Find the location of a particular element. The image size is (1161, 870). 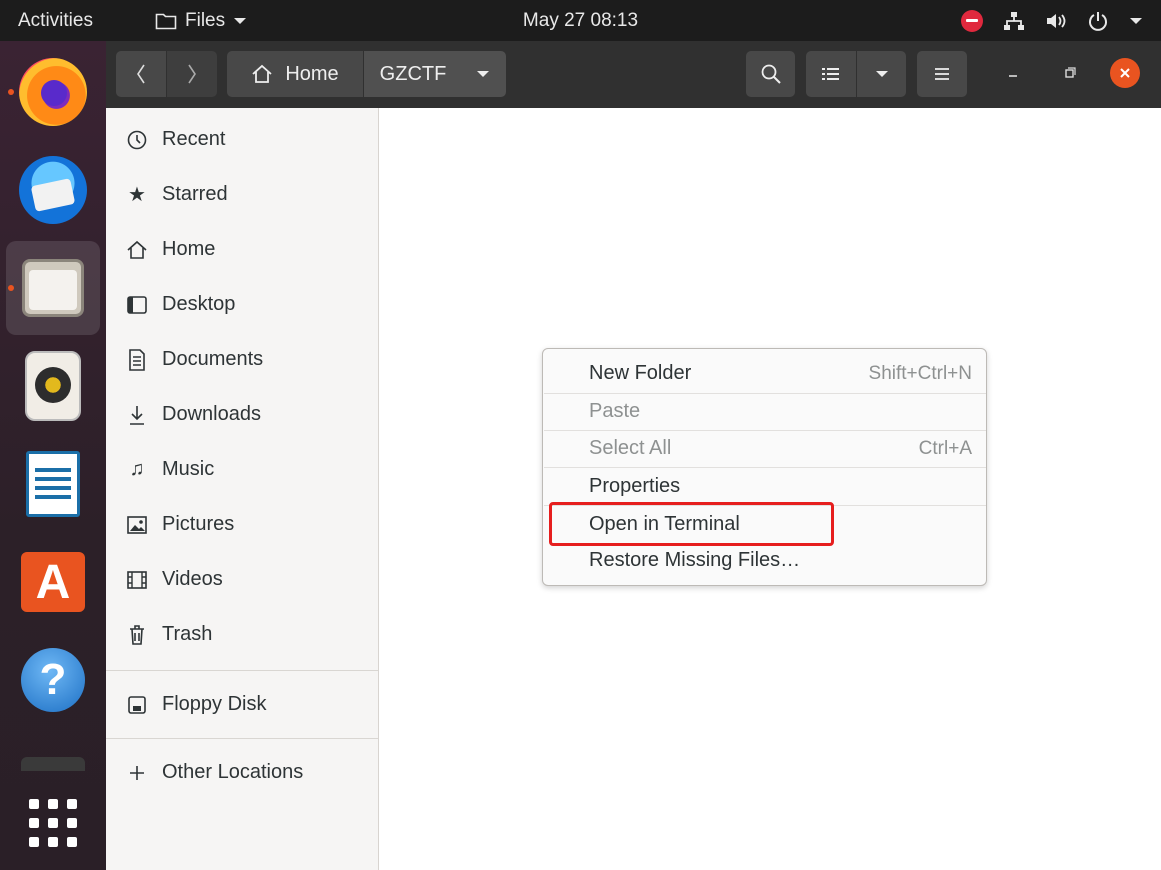

dock-rhythmbox is located at coordinates (53, 386).